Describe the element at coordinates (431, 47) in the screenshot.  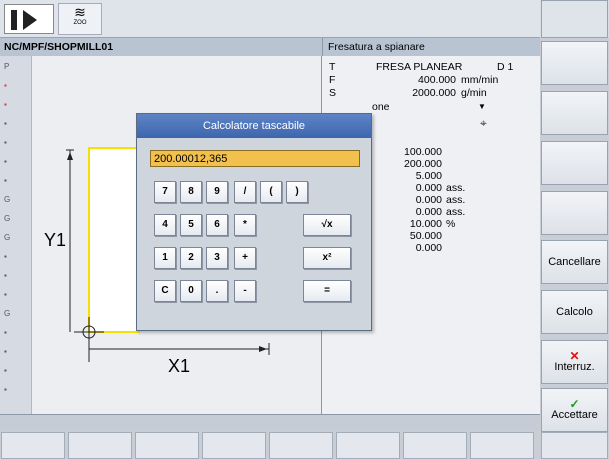
I see `operation-title: Fresatura a spianare` at that location.